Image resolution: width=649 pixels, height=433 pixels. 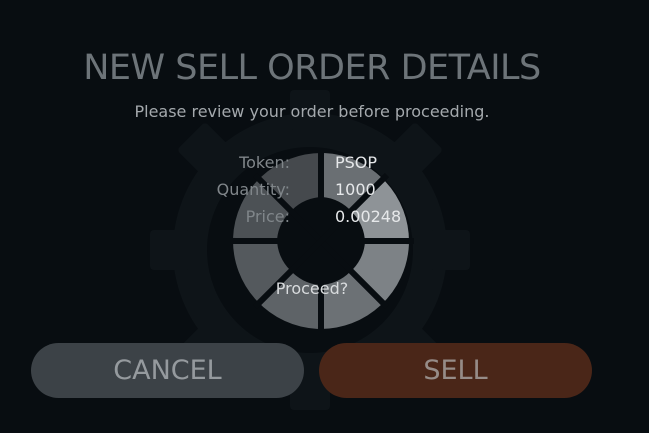 I want to click on price-value: 0.00248, so click(x=368, y=216).